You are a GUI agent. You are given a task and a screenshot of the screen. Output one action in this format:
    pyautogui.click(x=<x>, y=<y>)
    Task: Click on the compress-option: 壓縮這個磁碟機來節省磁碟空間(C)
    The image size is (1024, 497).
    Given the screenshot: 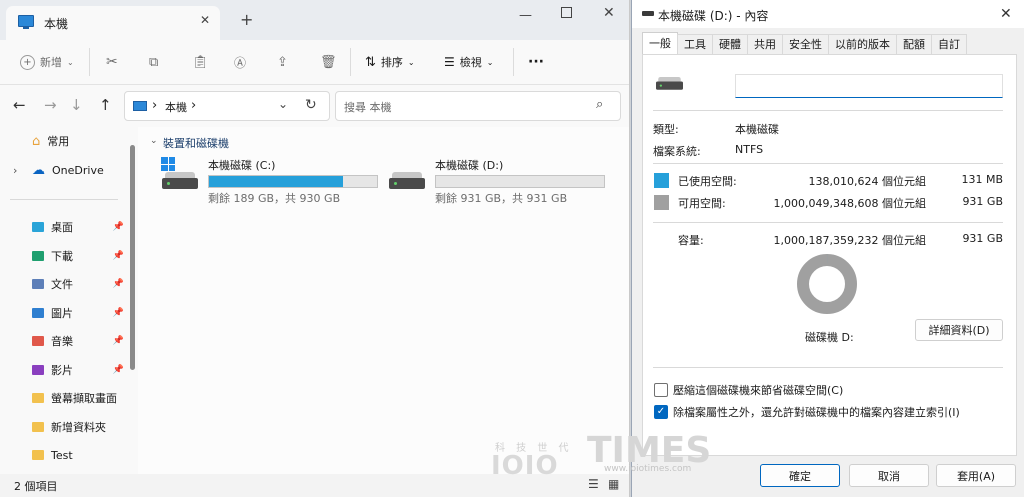 What is the action you would take?
    pyautogui.click(x=748, y=390)
    